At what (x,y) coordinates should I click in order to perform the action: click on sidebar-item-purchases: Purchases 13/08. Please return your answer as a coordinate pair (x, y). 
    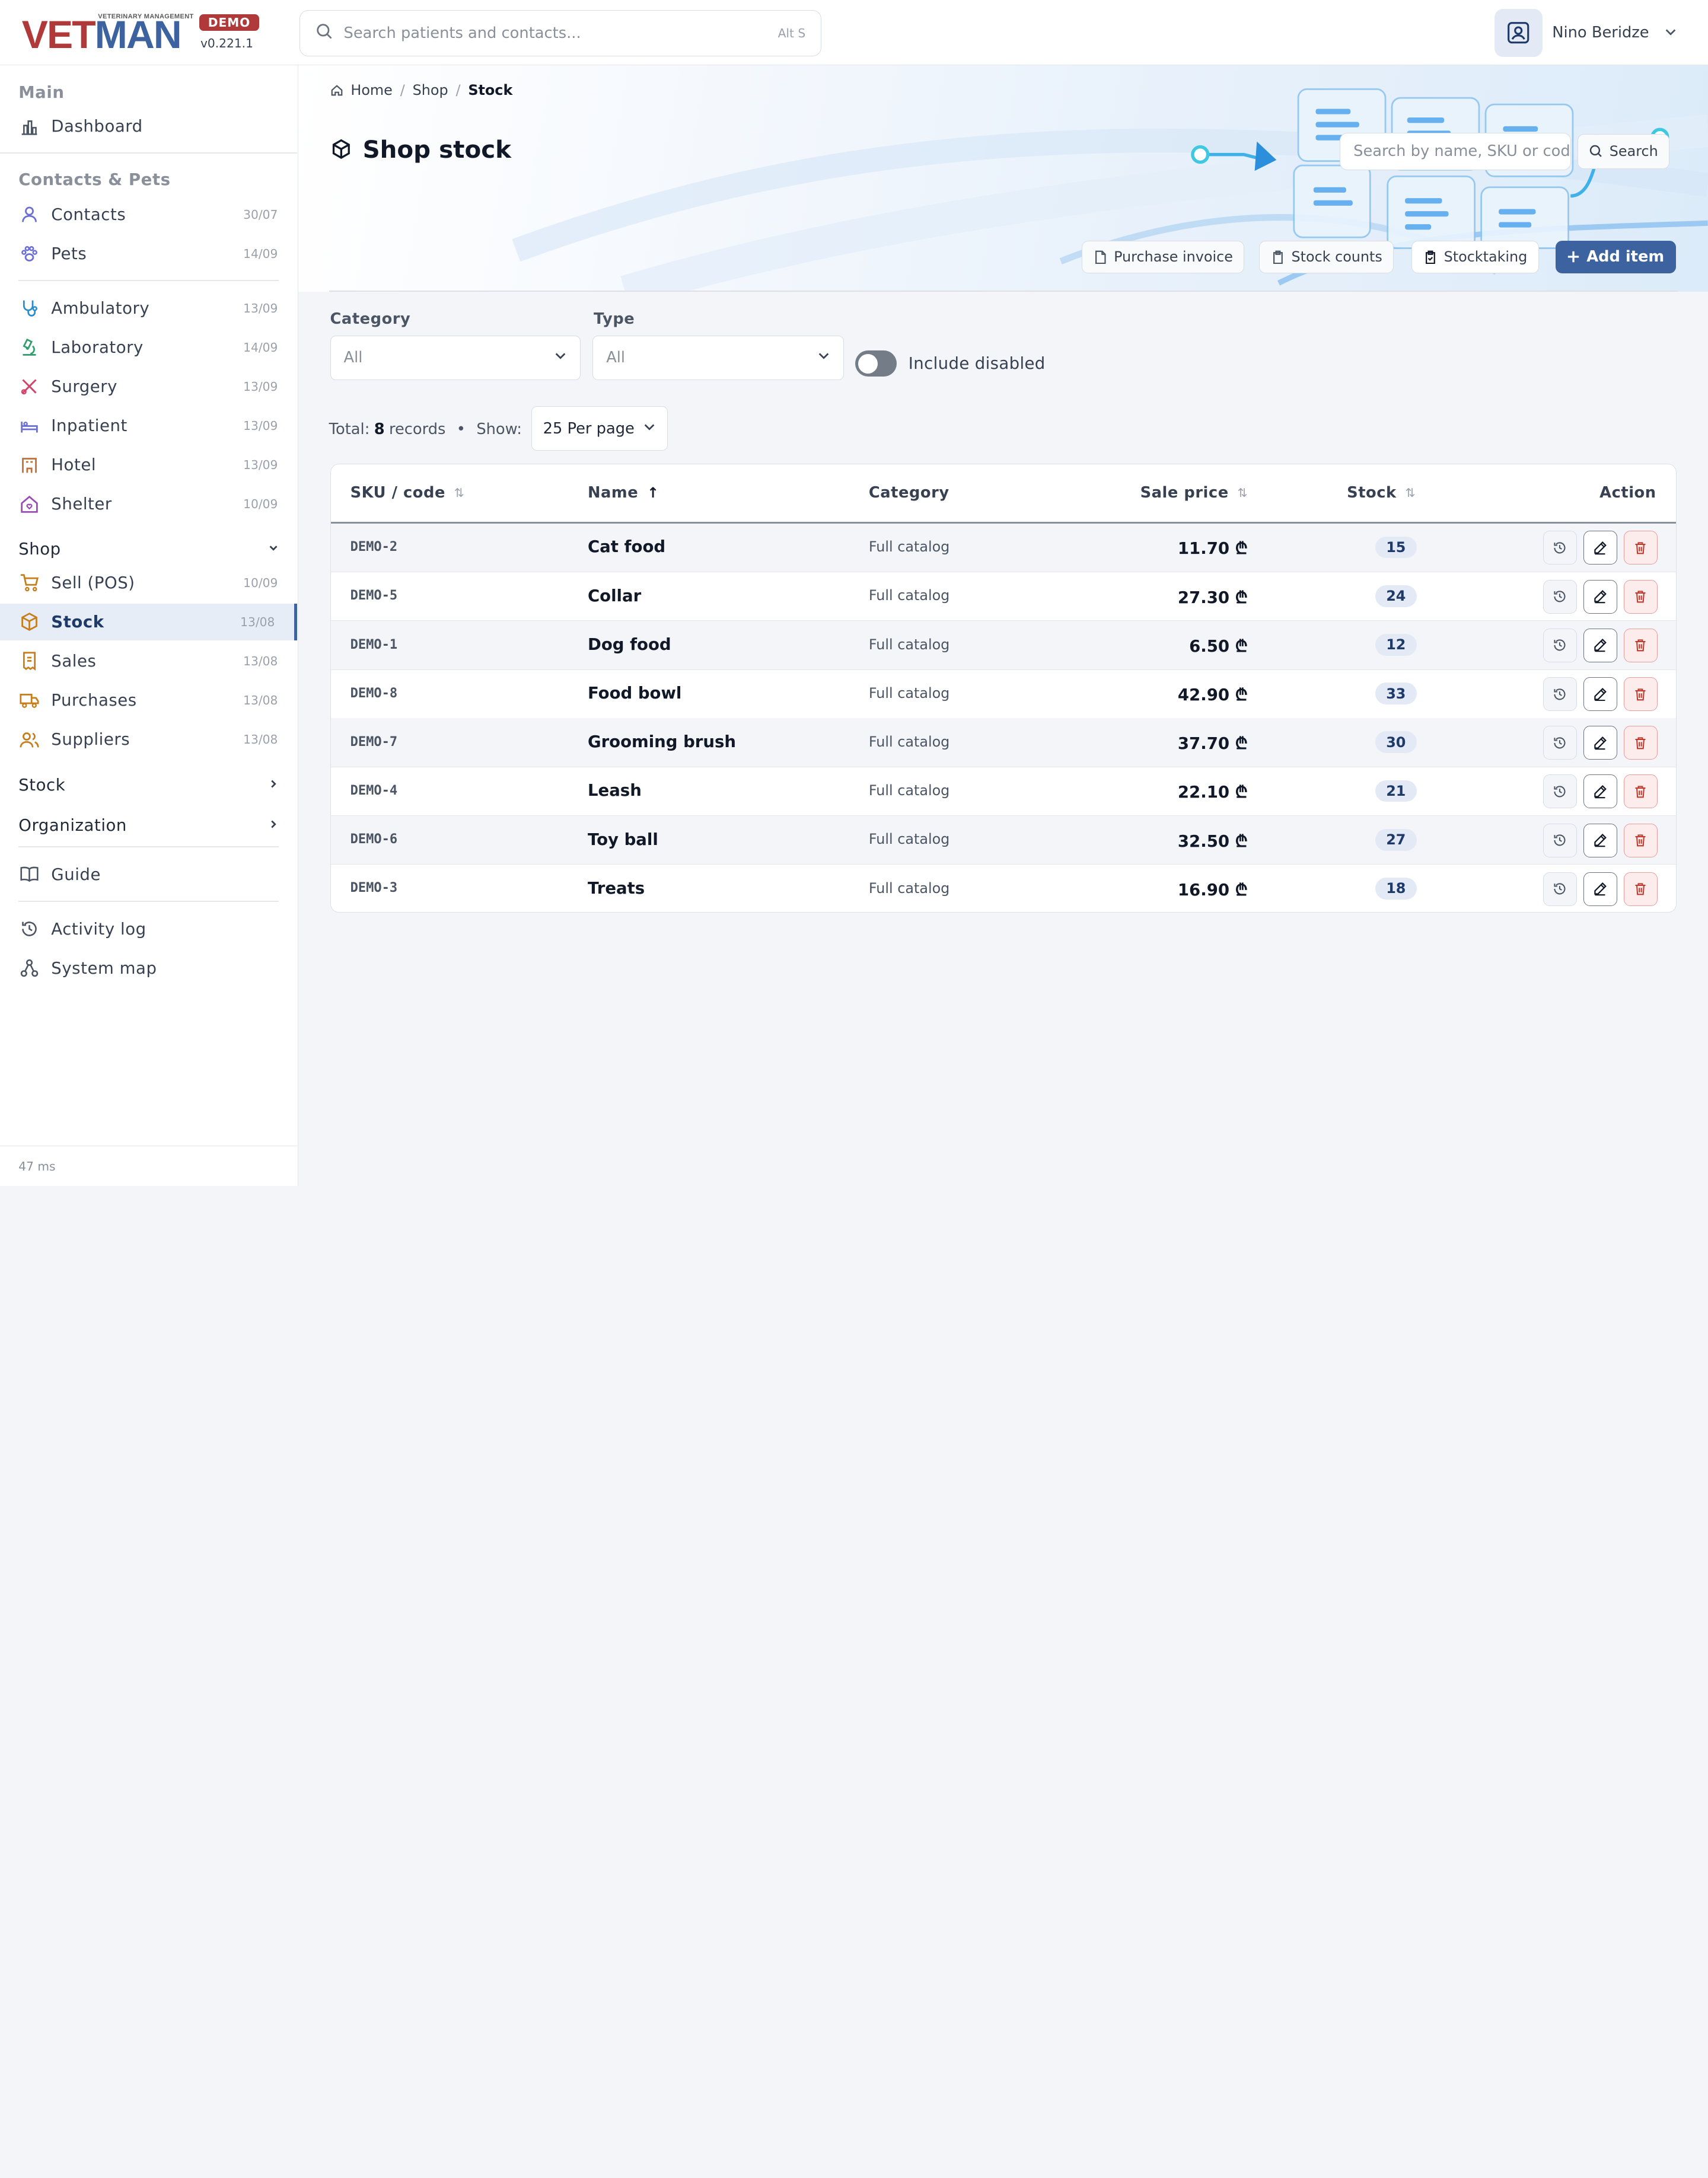
    Looking at the image, I should click on (148, 700).